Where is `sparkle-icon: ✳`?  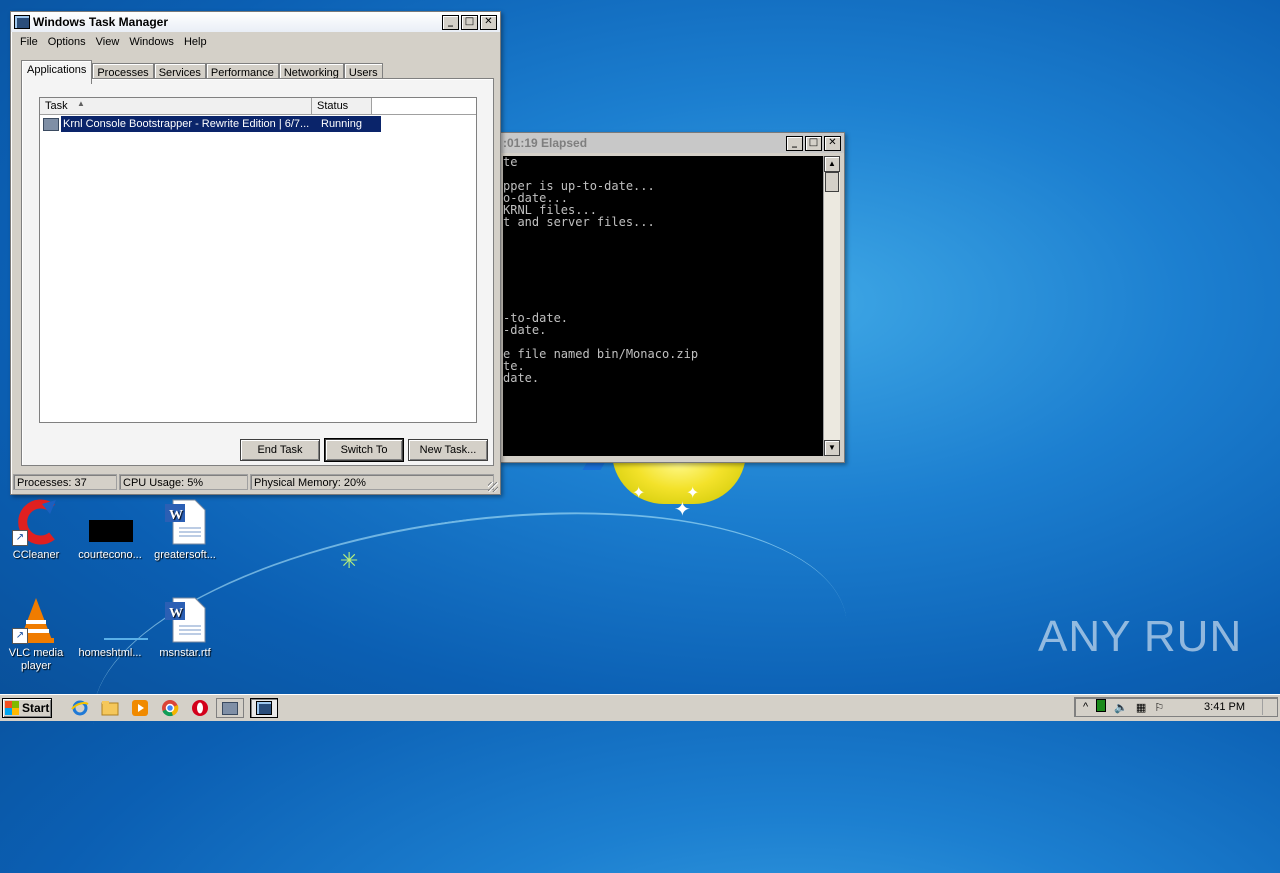
sparkle-icon: ✳ is located at coordinates (349, 560).